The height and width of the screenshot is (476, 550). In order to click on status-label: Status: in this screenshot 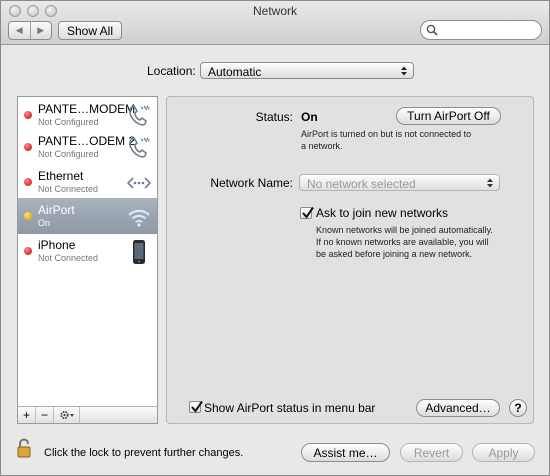, I will do `click(274, 117)`.